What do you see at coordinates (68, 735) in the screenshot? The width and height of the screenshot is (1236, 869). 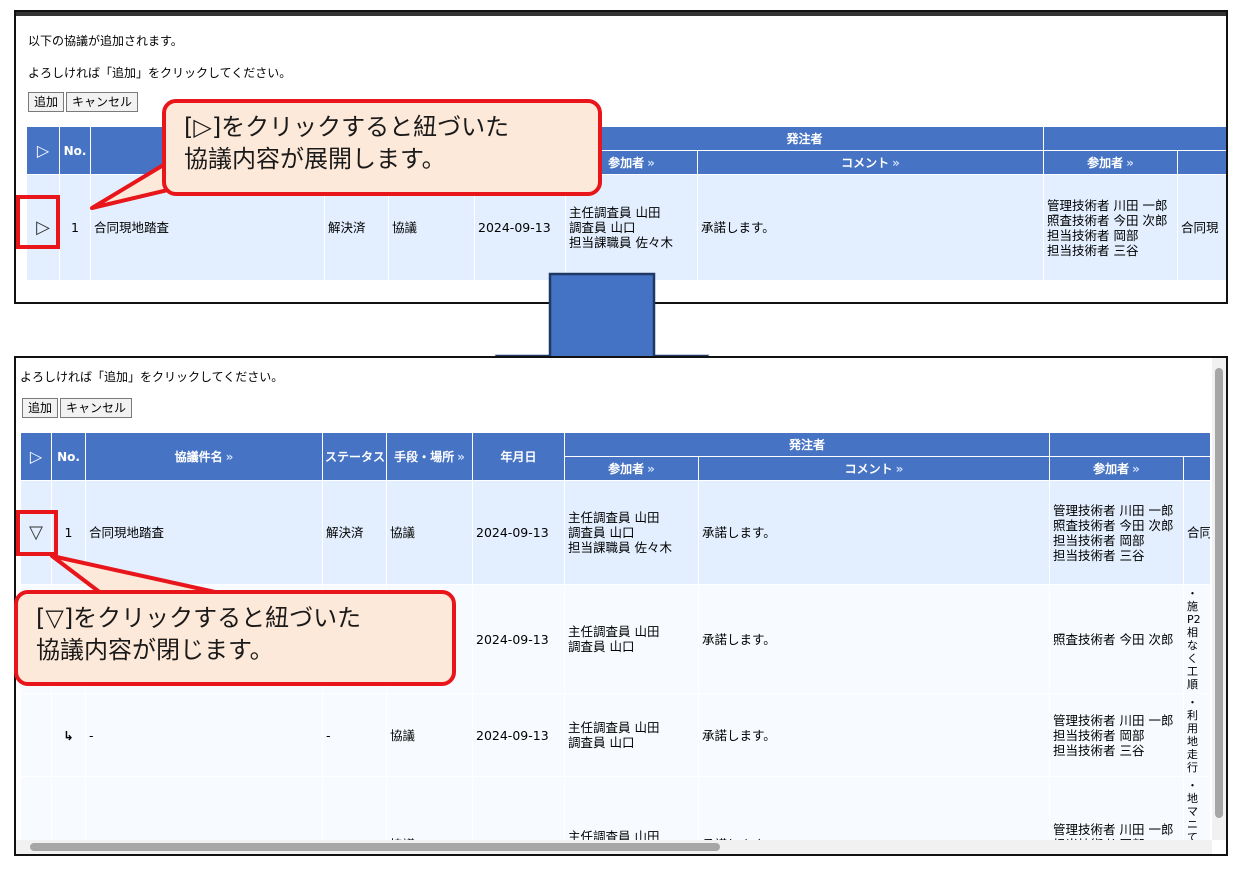 I see `child-row-icon: ↳` at bounding box center [68, 735].